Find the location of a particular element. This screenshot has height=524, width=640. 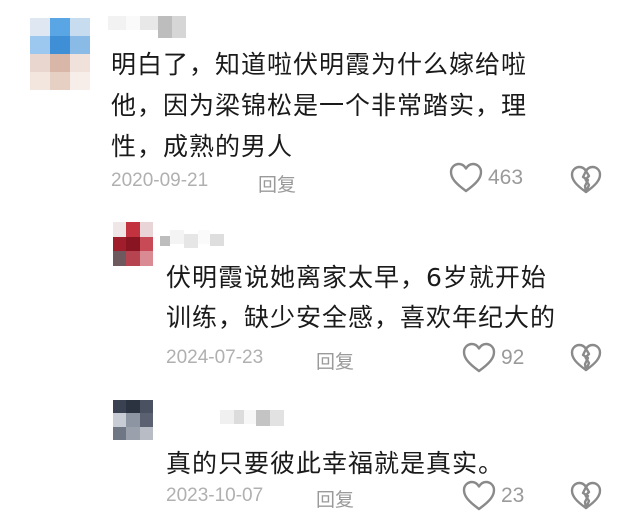

comment-text-line: 真的只要彼此幸福就是真实。 is located at coordinates (335, 463).